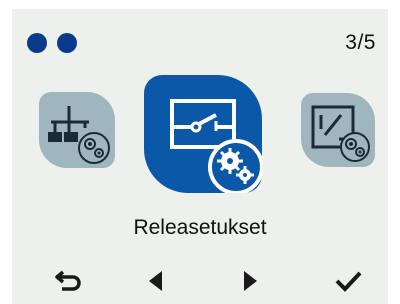 Image resolution: width=400 pixels, height=304 pixels. I want to click on previous-icon, so click(155, 281).